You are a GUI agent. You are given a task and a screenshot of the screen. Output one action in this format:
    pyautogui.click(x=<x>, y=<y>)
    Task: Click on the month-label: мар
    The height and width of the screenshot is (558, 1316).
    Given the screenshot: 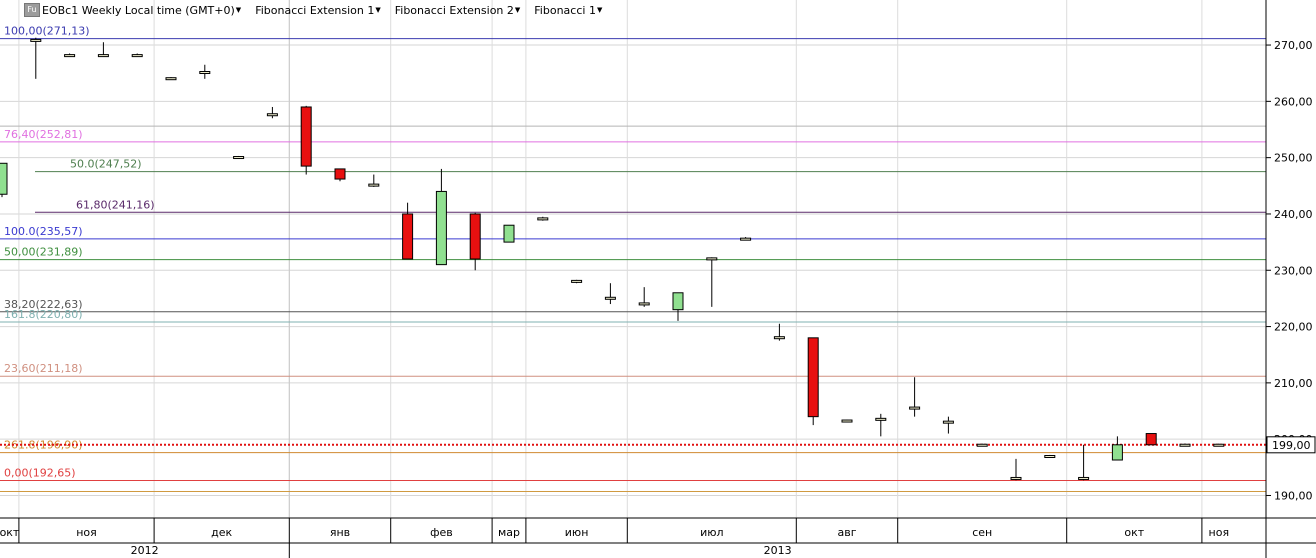 What is the action you would take?
    pyautogui.click(x=509, y=532)
    